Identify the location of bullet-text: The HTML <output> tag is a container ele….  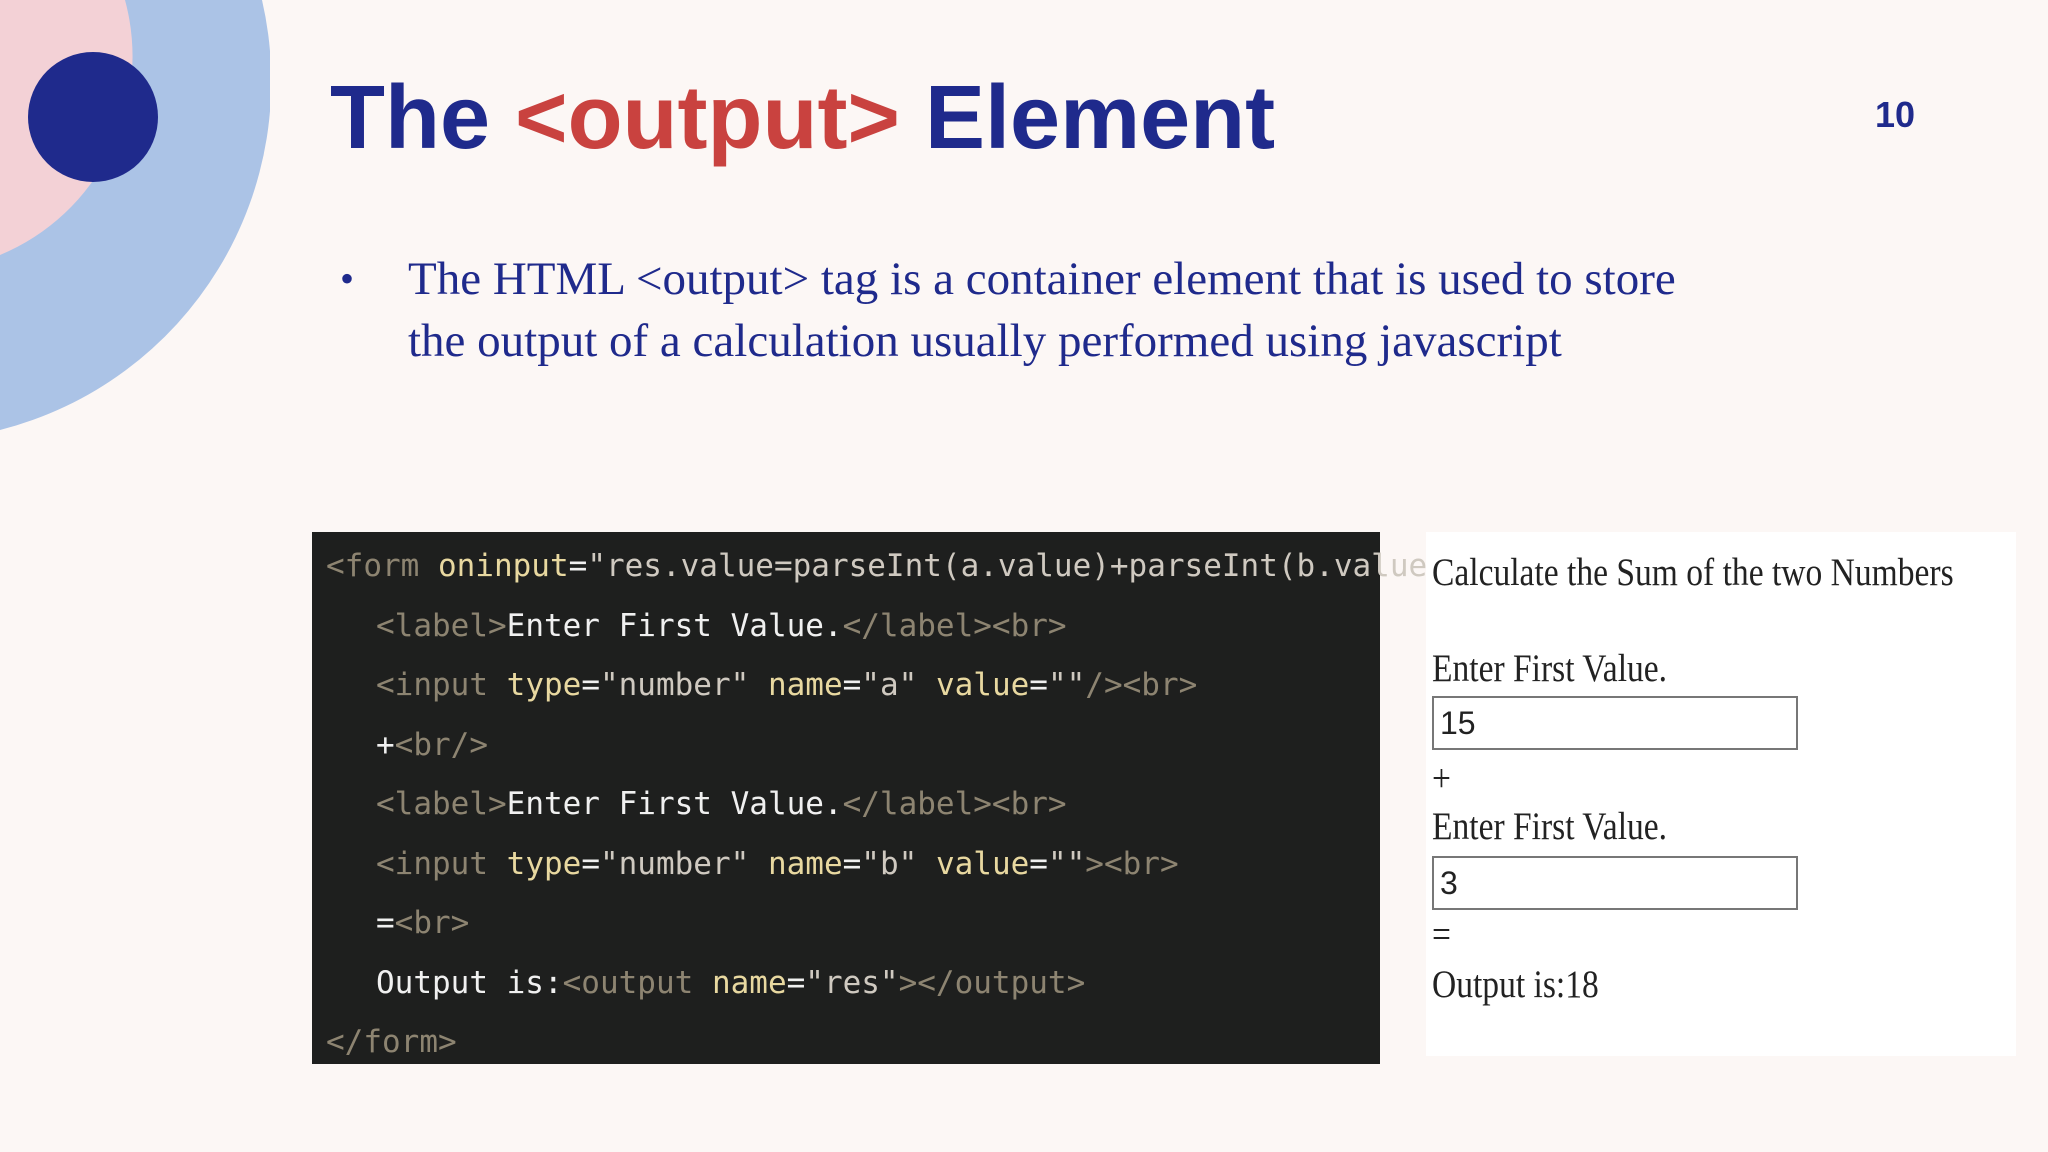
(1042, 310).